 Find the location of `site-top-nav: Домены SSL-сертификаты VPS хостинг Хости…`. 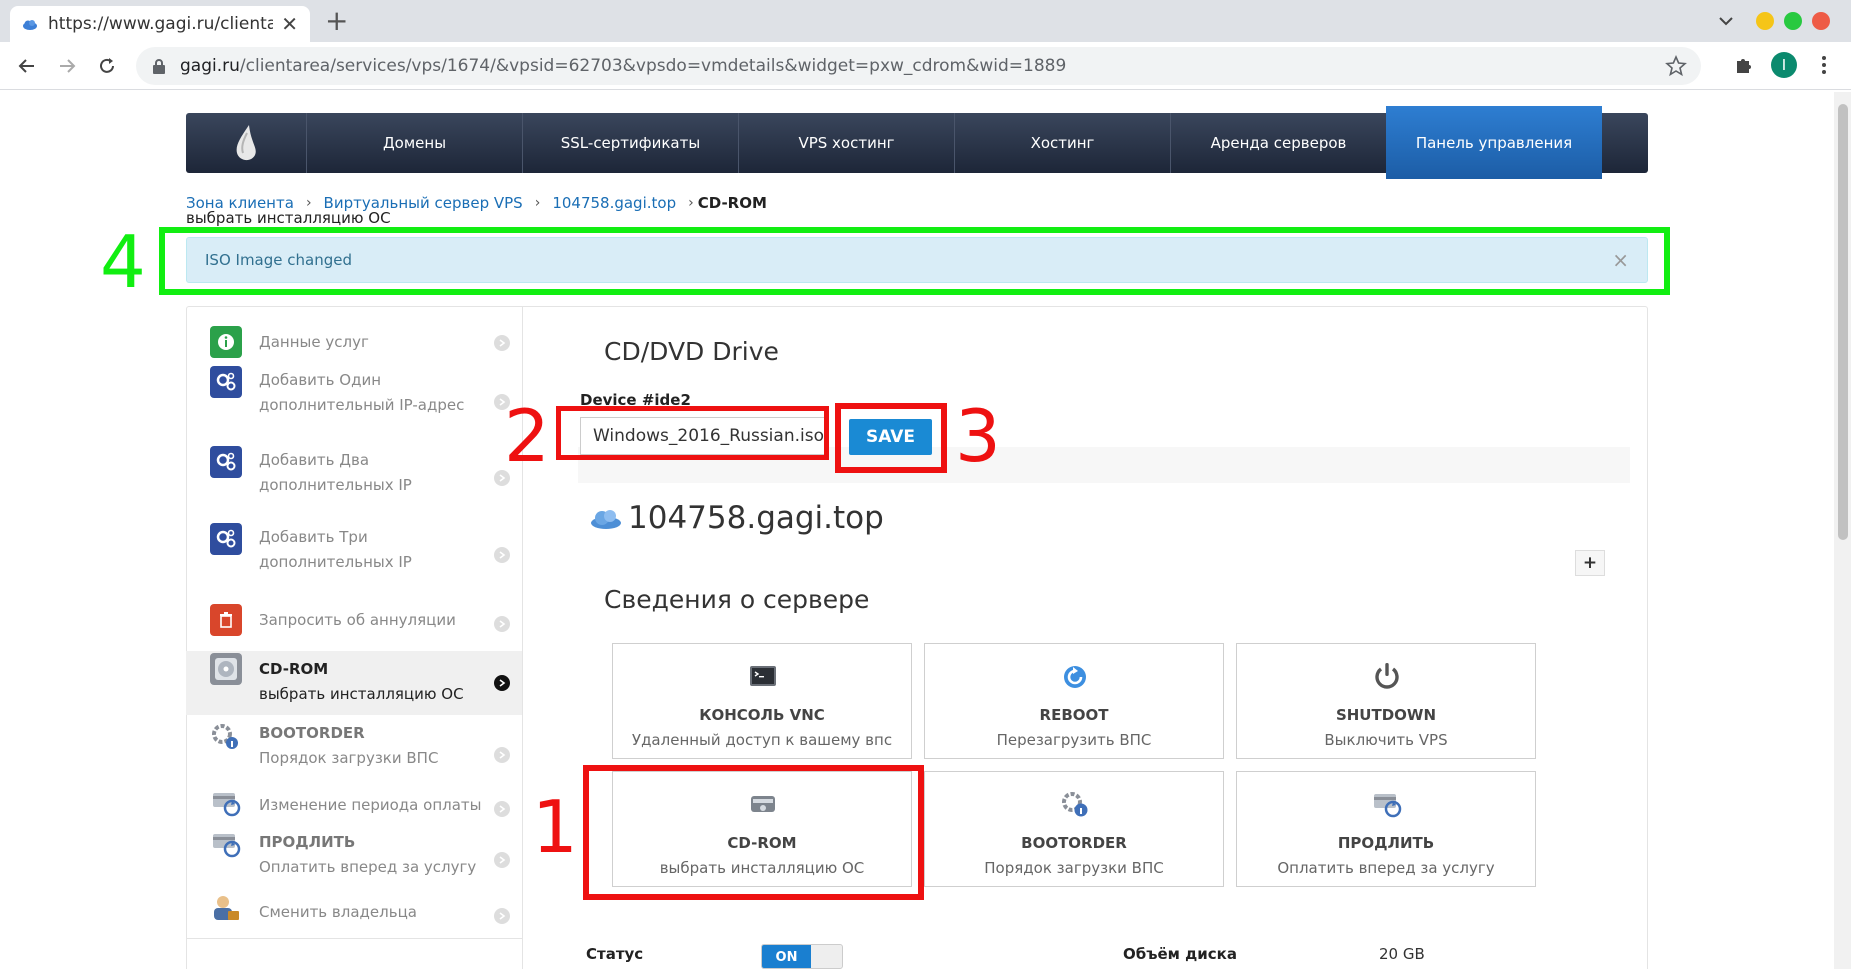

site-top-nav: Домены SSL-сертификаты VPS хостинг Хости… is located at coordinates (917, 142).